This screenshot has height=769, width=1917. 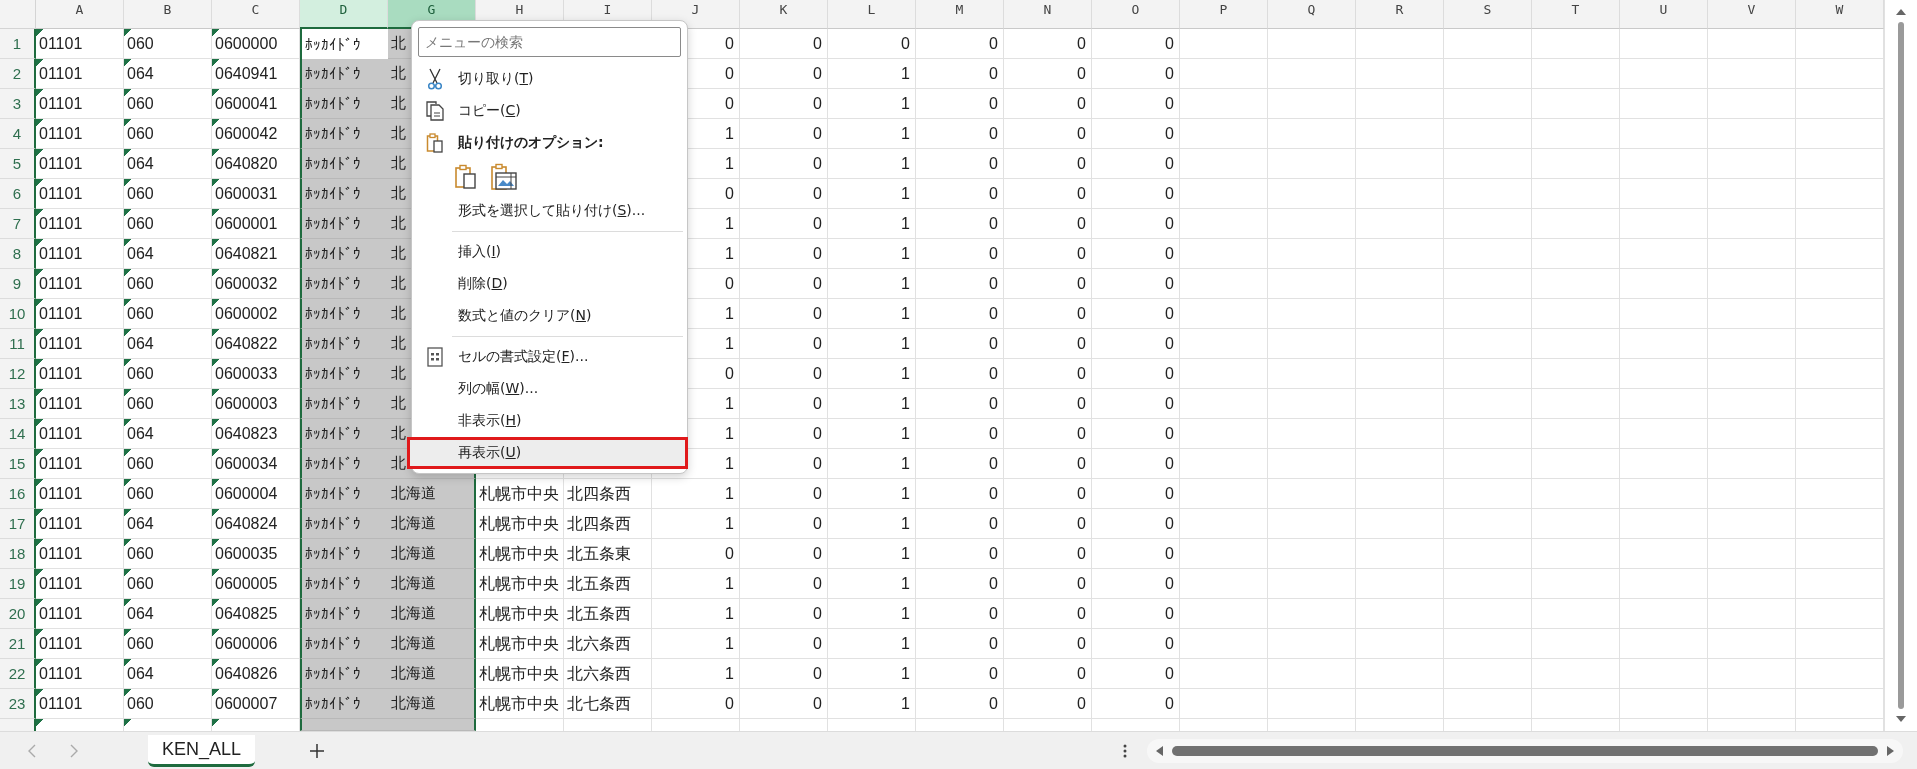 I want to click on plus-icon, so click(x=317, y=750).